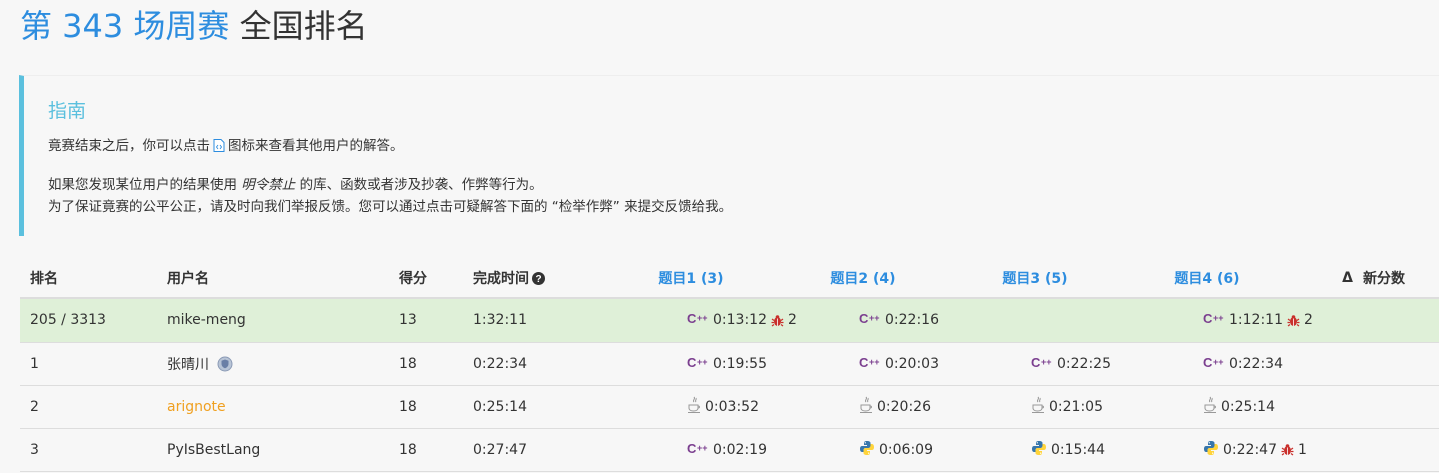 Image resolution: width=1439 pixels, height=473 pixels. Describe the element at coordinates (196, 407) in the screenshot. I see `user-link: arignote` at that location.